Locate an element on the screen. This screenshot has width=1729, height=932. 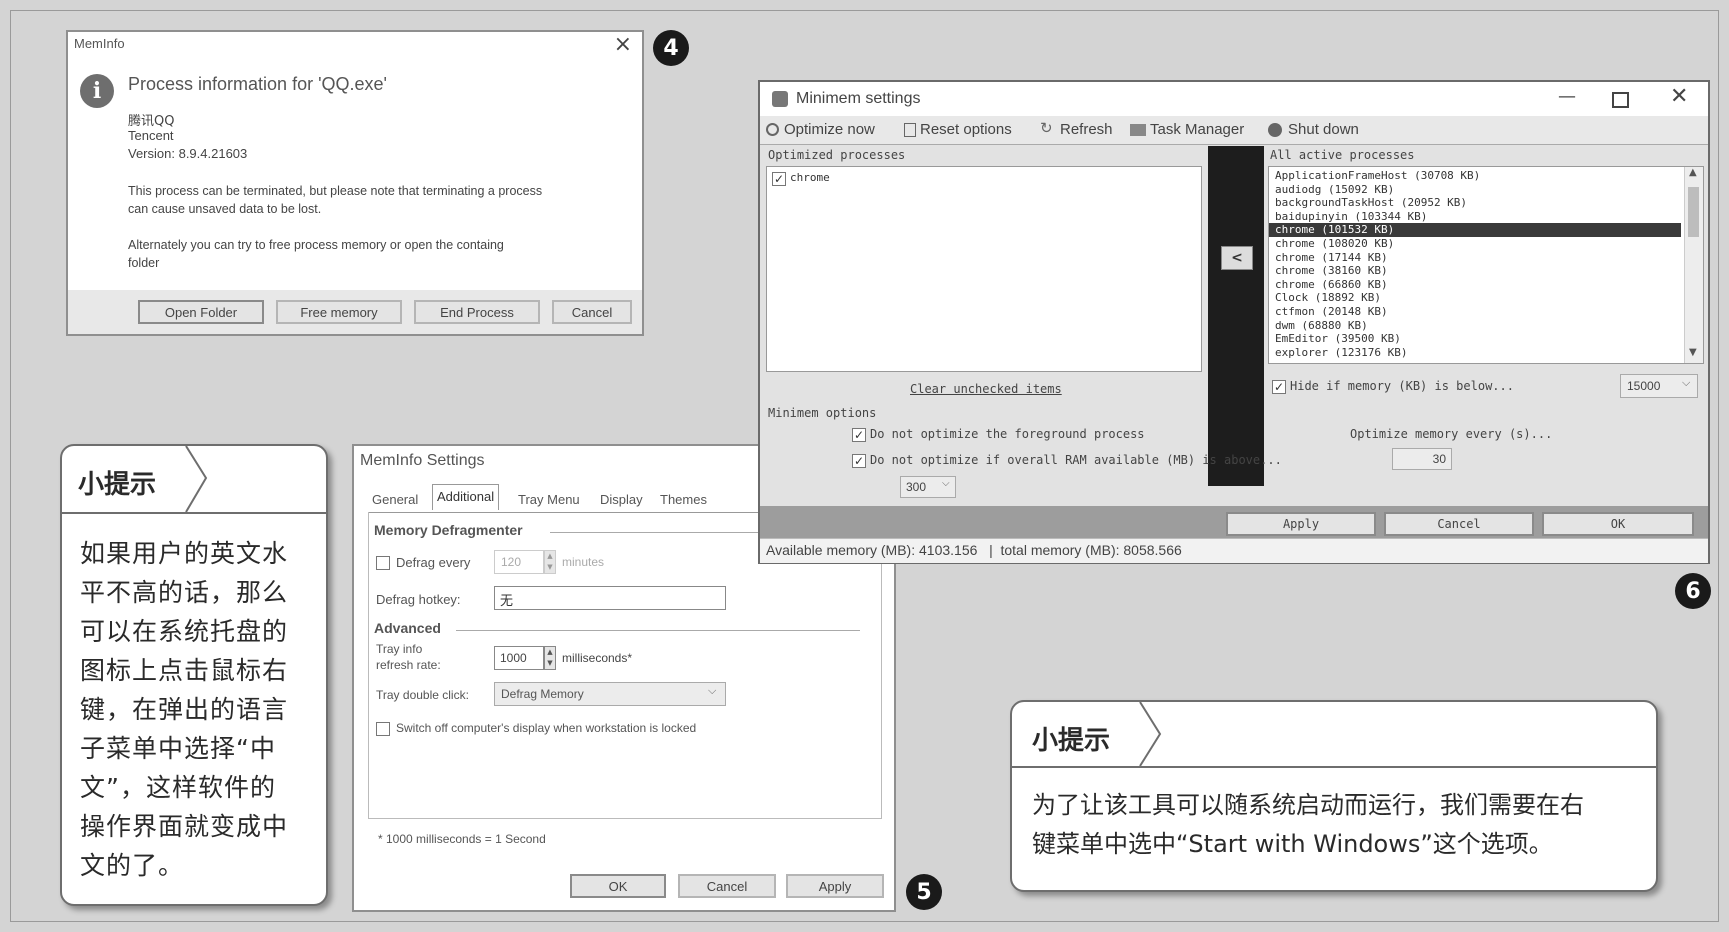
process-row: chrome (17144 KB) is located at coordinates (1475, 258).